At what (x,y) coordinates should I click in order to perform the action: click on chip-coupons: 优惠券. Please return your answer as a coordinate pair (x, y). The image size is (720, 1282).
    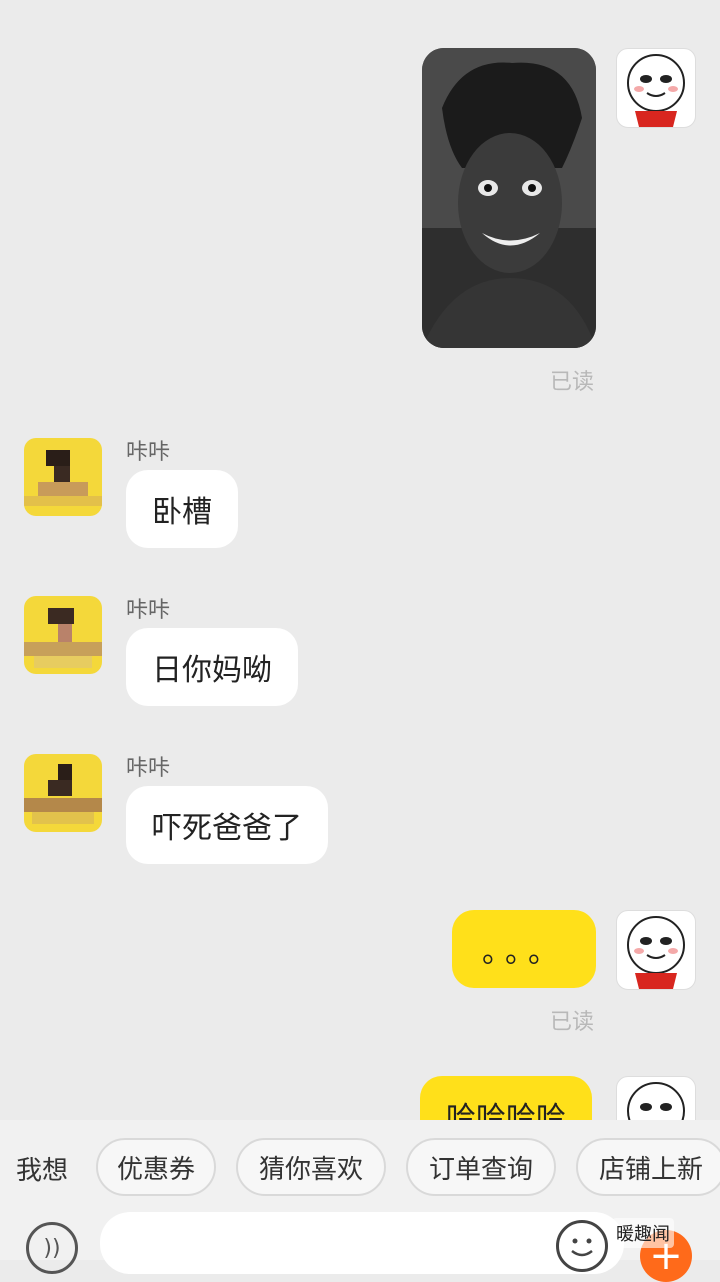
    Looking at the image, I should click on (156, 1167).